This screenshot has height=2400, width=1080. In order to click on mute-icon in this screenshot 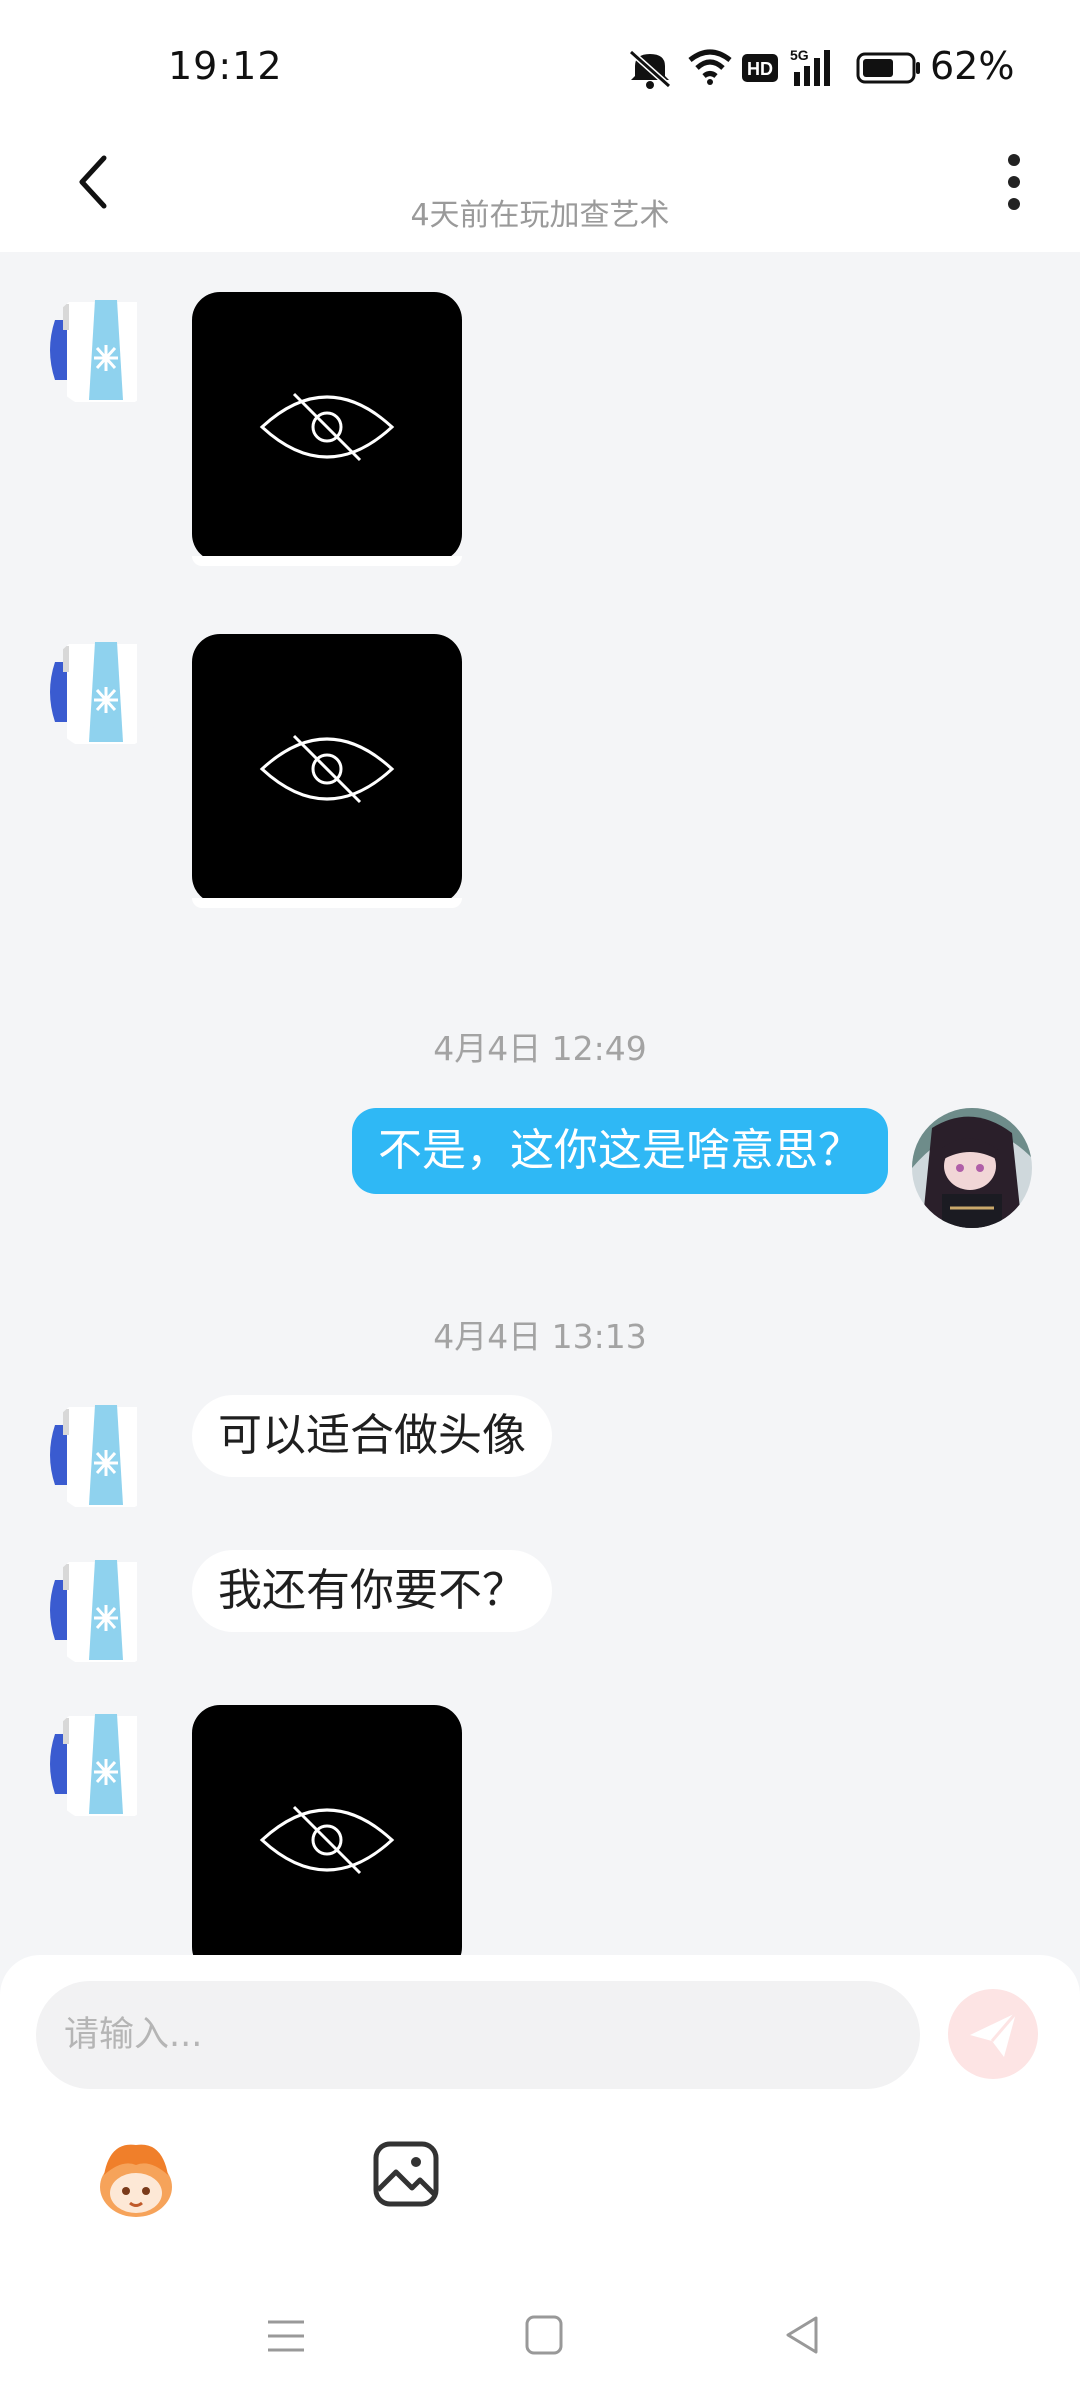, I will do `click(650, 69)`.